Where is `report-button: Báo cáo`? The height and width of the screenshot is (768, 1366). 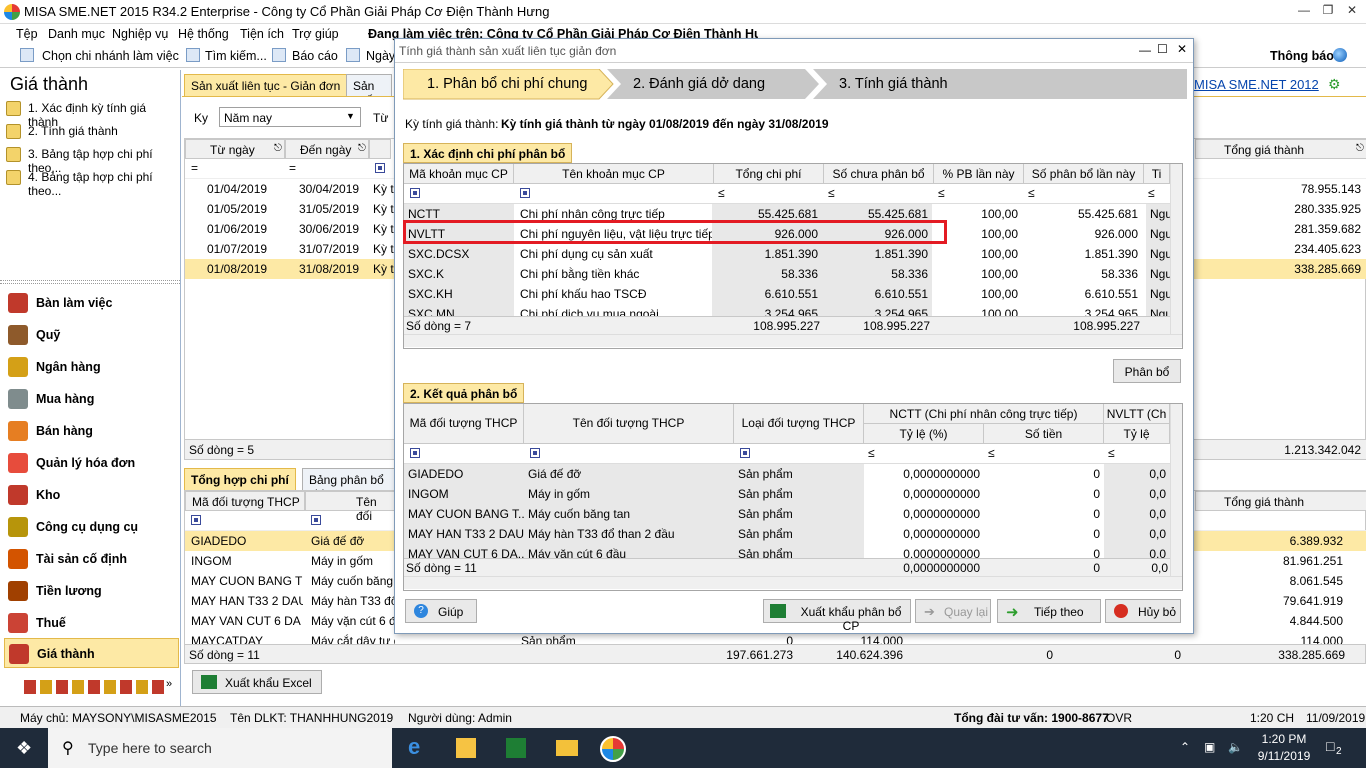
report-button: Báo cáo is located at coordinates (315, 56).